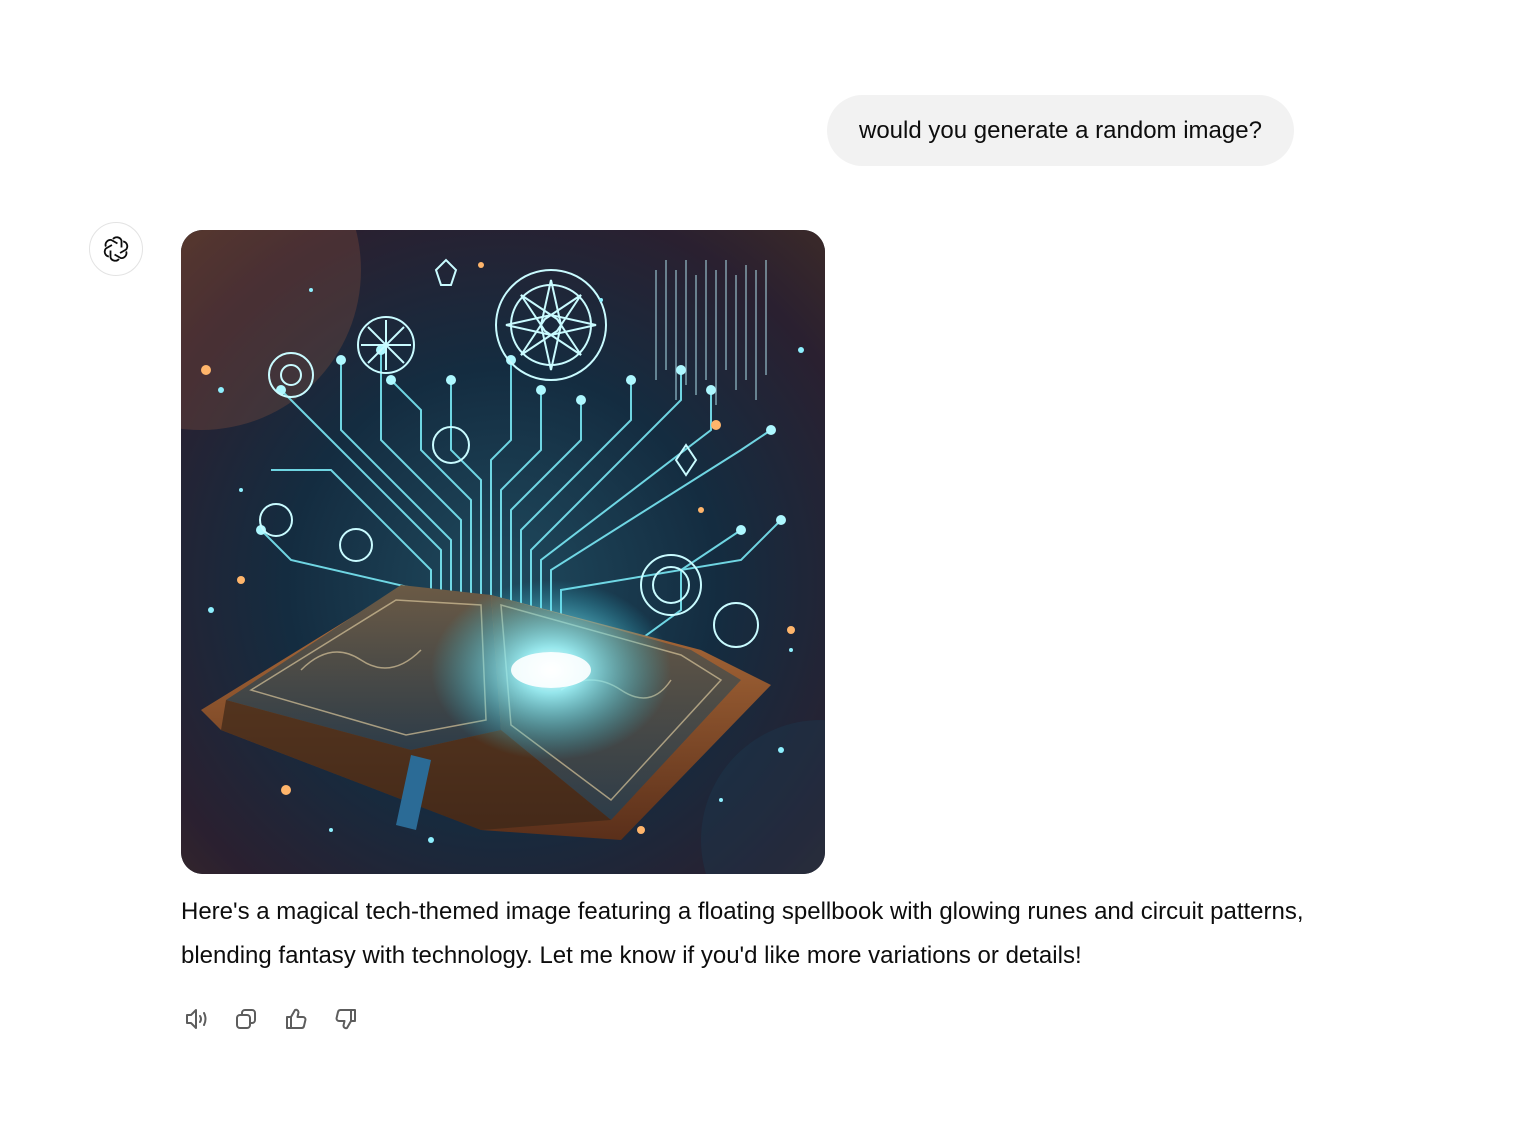 The width and height of the screenshot is (1516, 1126). I want to click on user-message-text: would you generate a random image?, so click(1060, 130).